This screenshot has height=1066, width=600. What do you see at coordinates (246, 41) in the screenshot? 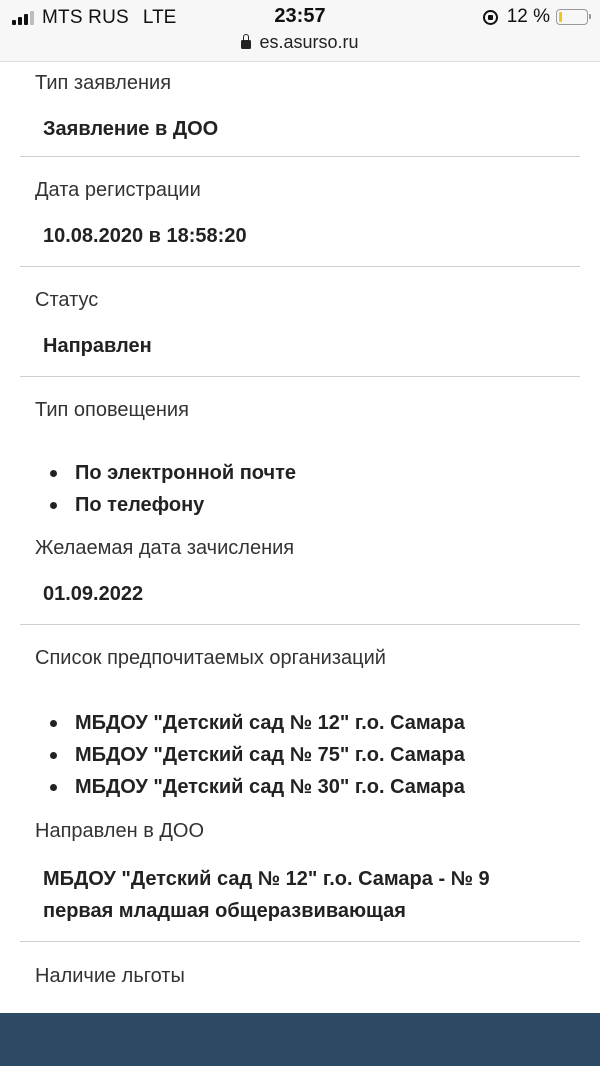
I see `lock-icon` at bounding box center [246, 41].